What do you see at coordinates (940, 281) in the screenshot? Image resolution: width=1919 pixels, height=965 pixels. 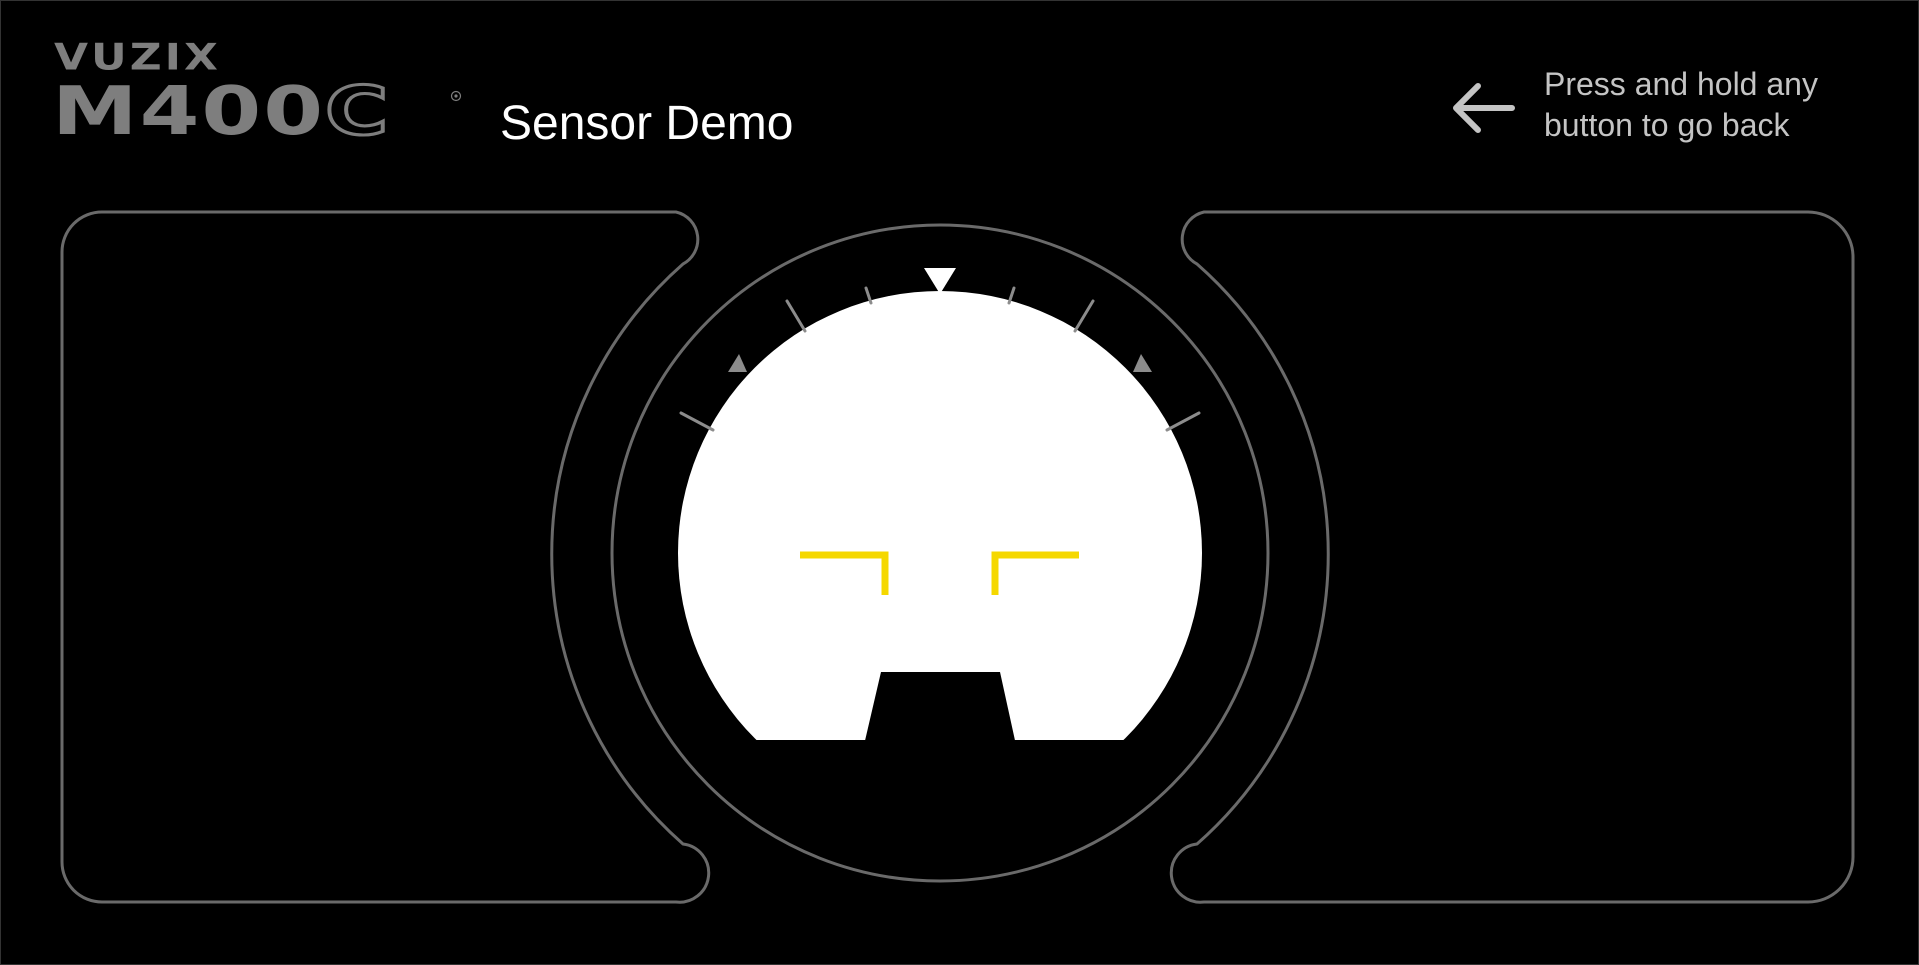 I see `triangle-down-icon` at bounding box center [940, 281].